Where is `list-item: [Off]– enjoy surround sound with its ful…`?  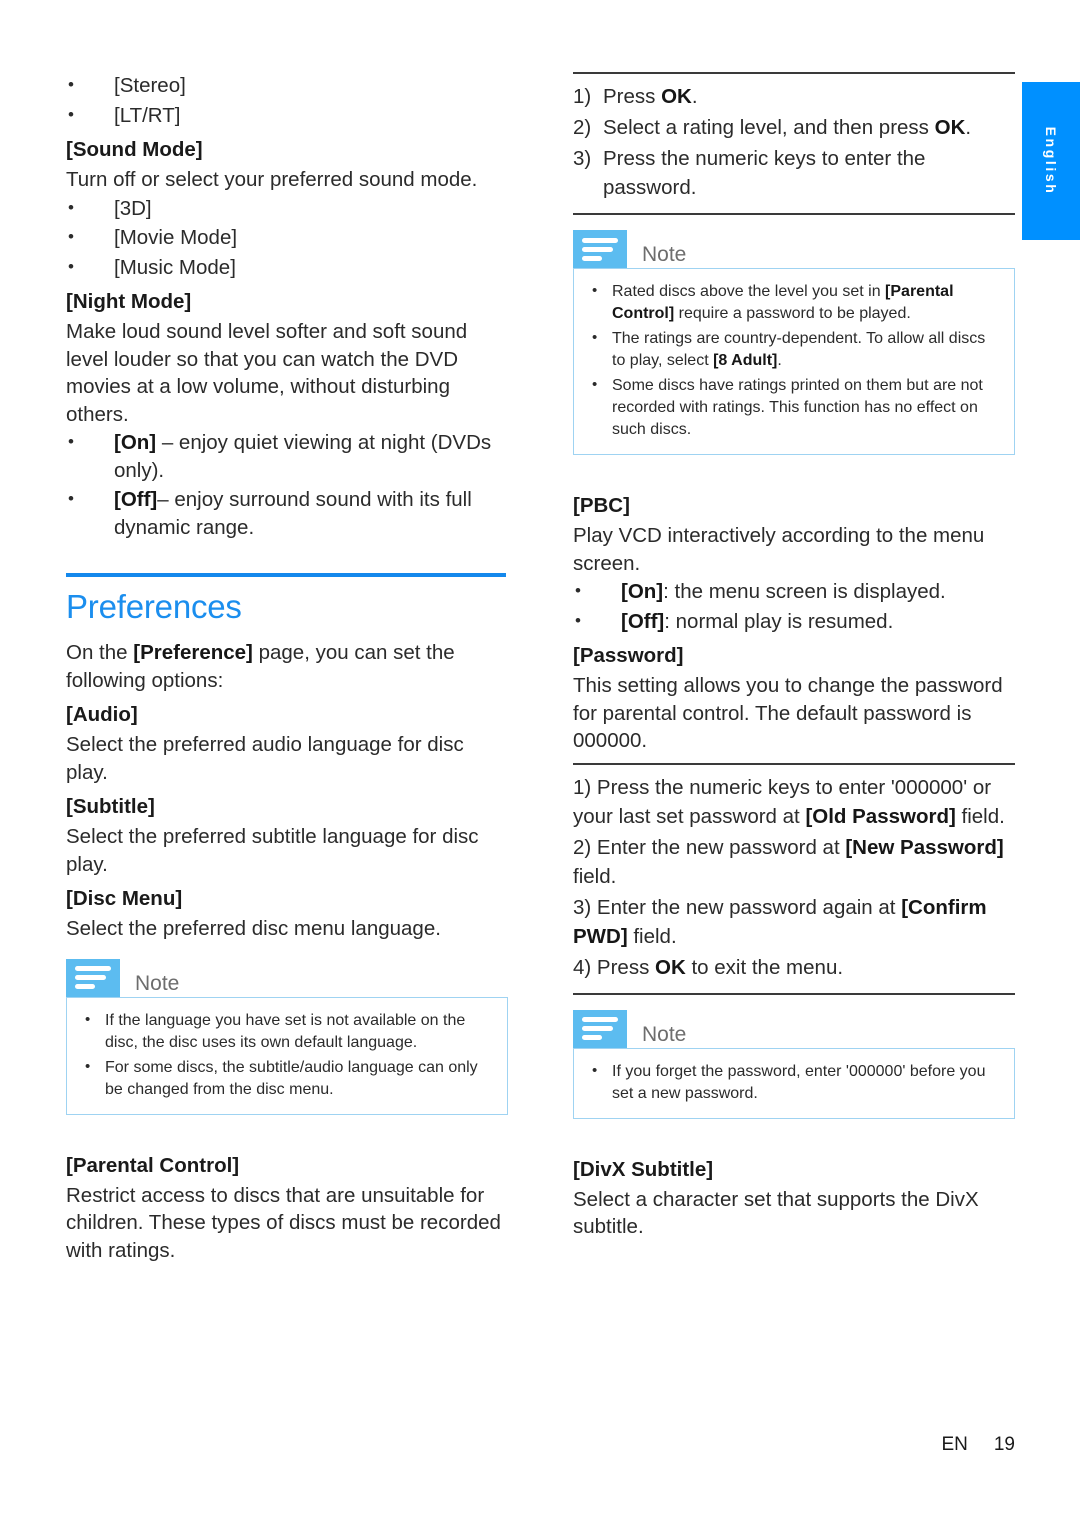 list-item: [Off]– enjoy surround sound with its ful… is located at coordinates (287, 513).